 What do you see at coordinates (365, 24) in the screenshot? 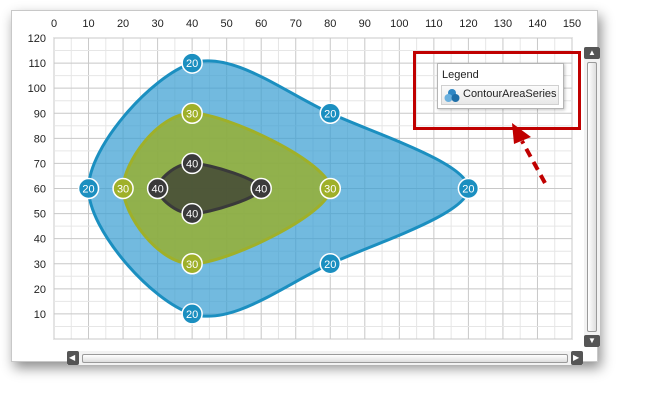
I see `x-tick-label: 90` at bounding box center [365, 24].